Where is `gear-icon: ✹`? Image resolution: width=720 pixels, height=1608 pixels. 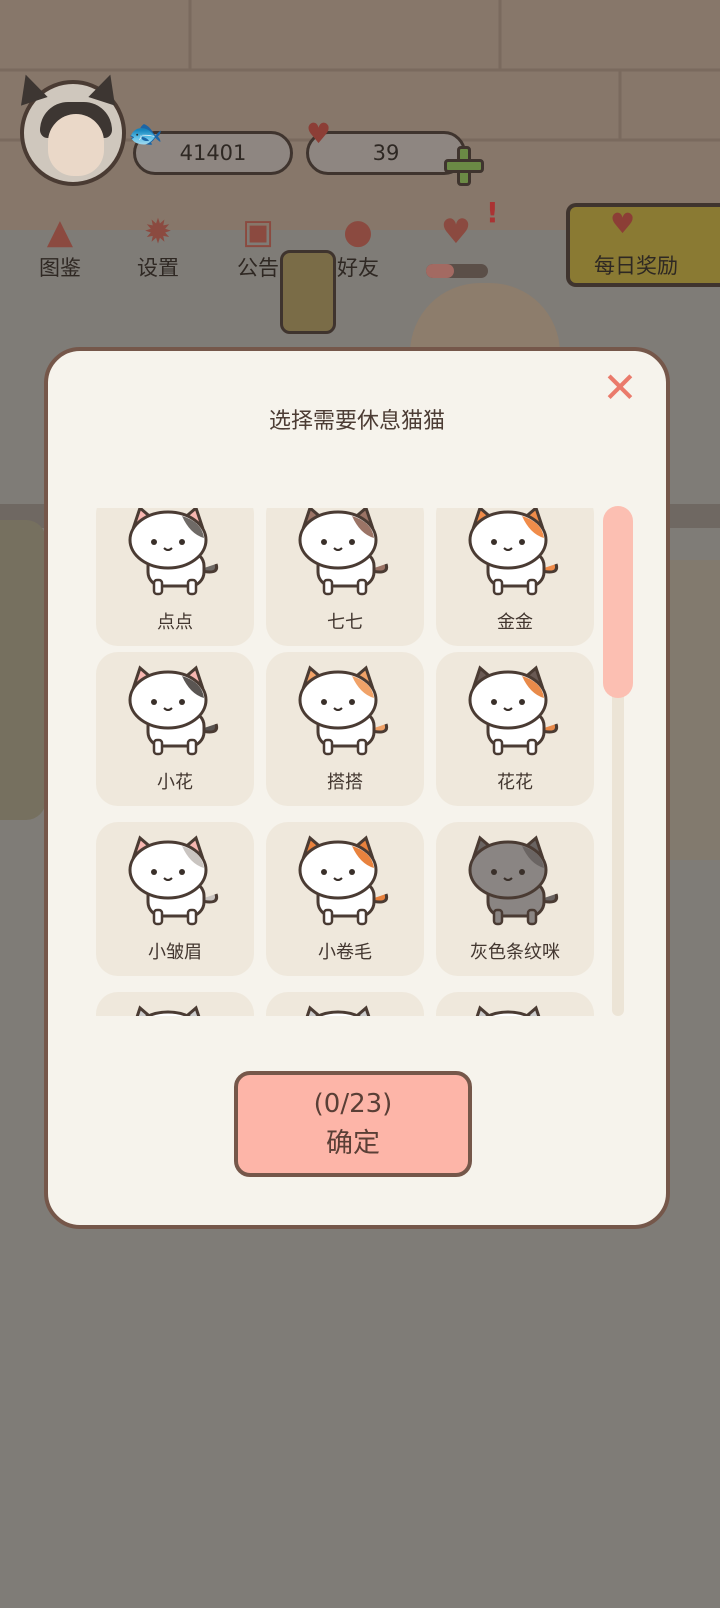 gear-icon: ✹ is located at coordinates (158, 232).